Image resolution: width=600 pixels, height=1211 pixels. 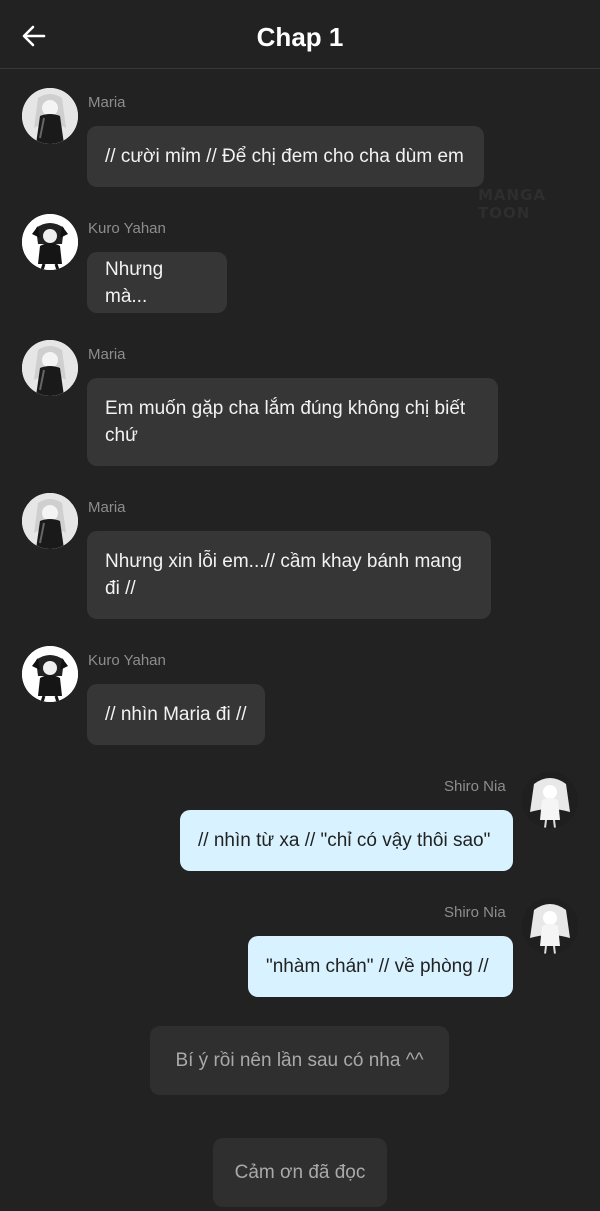 What do you see at coordinates (380, 966) in the screenshot?
I see `message-bubble: "nhàm chán" // về phòng //` at bounding box center [380, 966].